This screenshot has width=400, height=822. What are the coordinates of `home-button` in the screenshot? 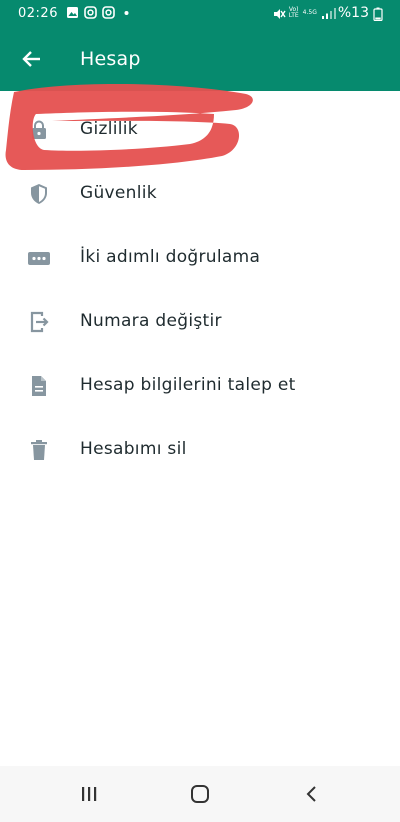 It's located at (200, 794).